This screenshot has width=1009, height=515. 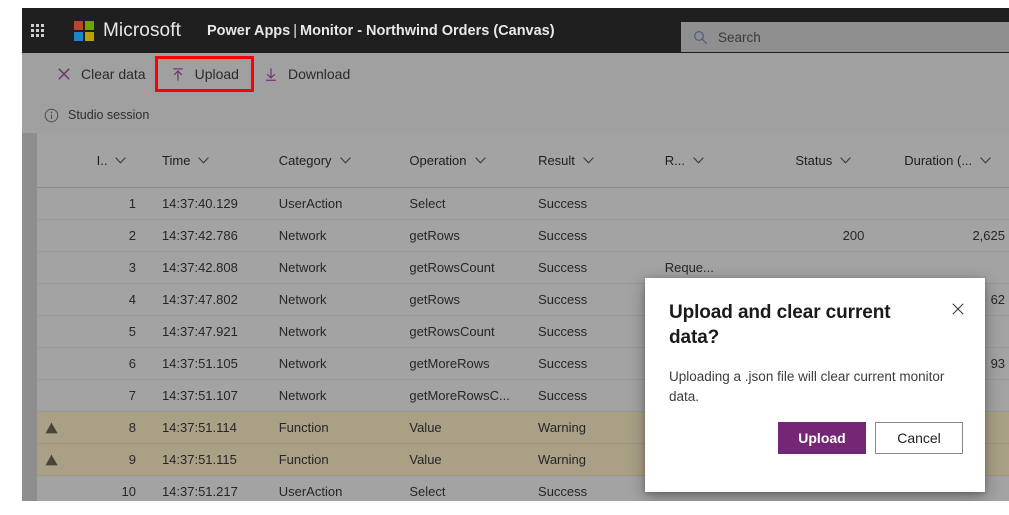 What do you see at coordinates (113, 74) in the screenshot?
I see `clear-data-label: Clear data` at bounding box center [113, 74].